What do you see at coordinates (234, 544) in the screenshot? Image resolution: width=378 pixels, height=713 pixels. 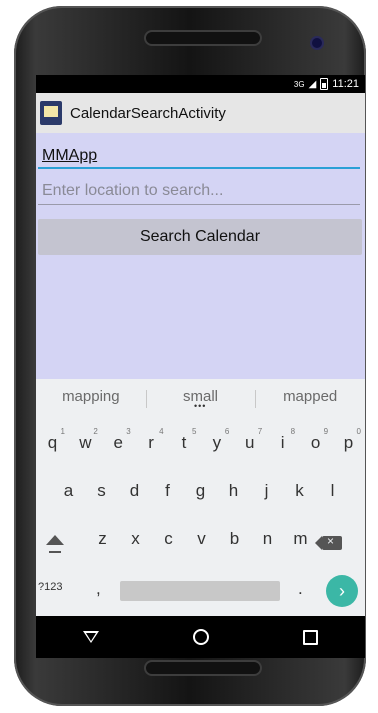 I see `key-b: b` at bounding box center [234, 544].